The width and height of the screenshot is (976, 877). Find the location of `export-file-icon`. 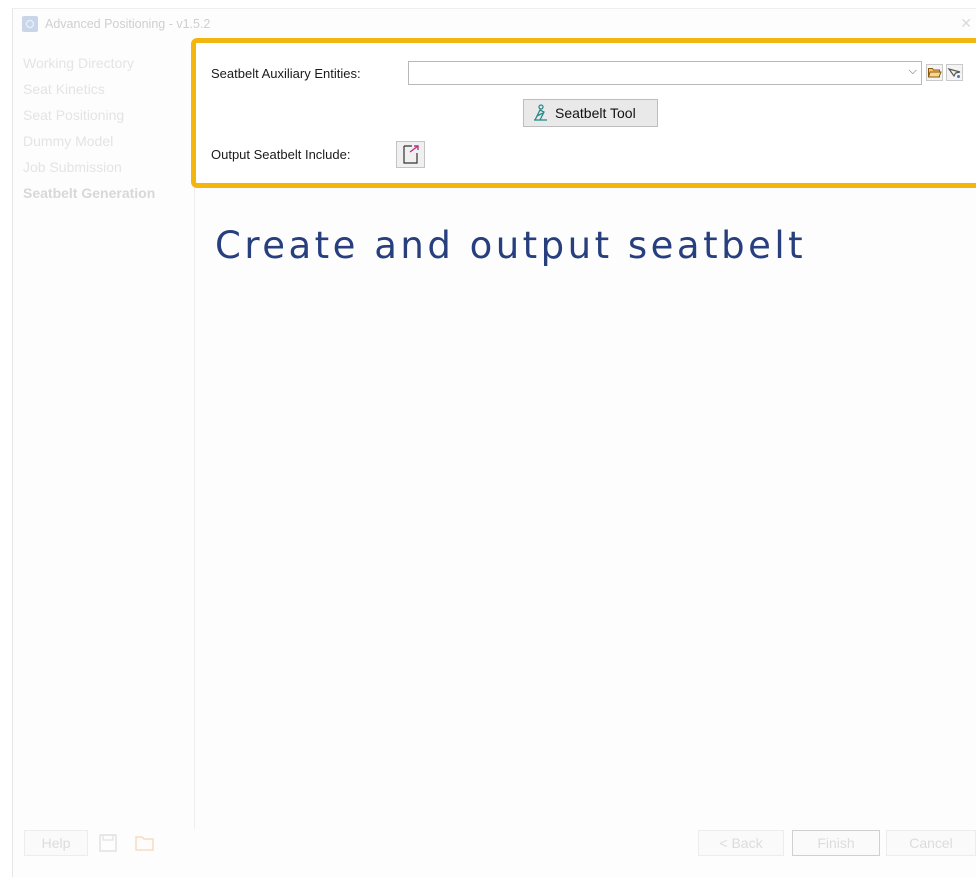

export-file-icon is located at coordinates (411, 154).